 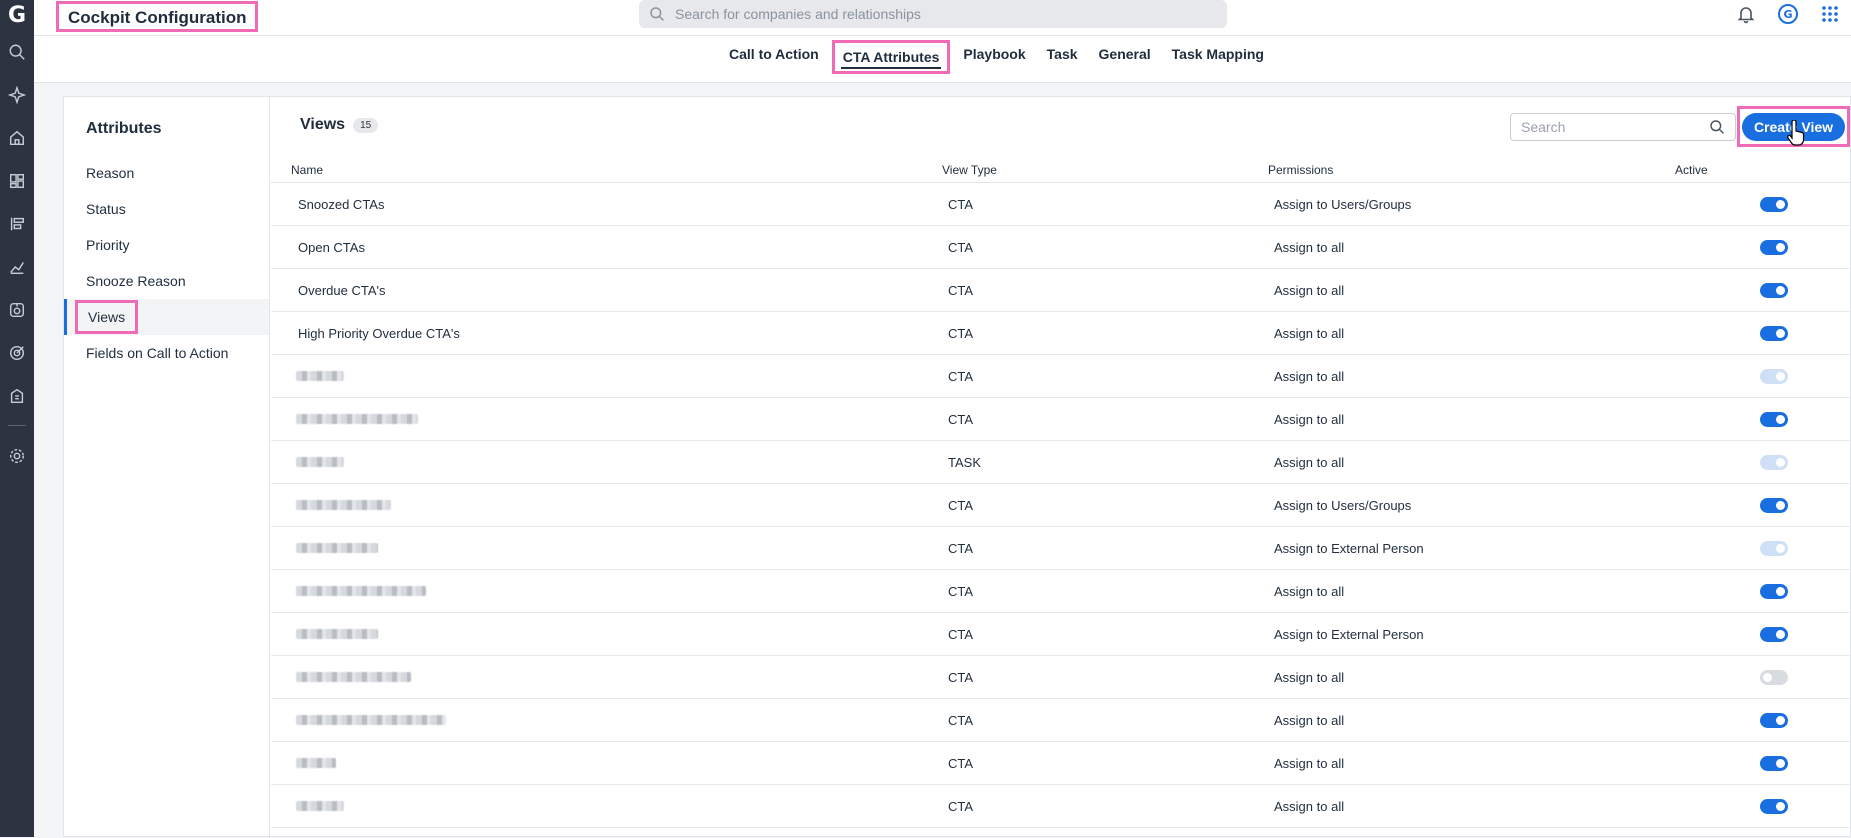 What do you see at coordinates (17, 425) in the screenshot?
I see `rail-divider` at bounding box center [17, 425].